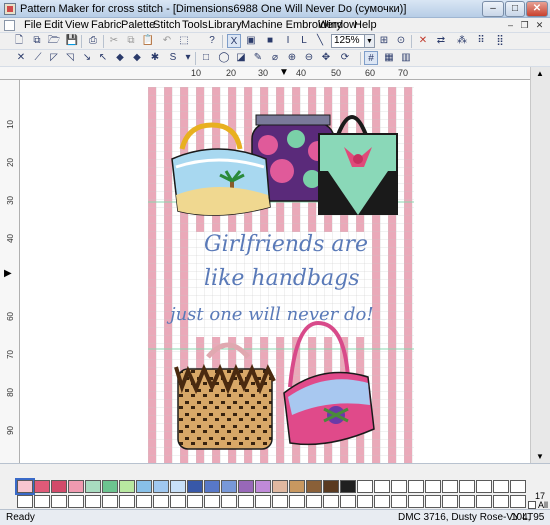 The image size is (550, 525). What do you see at coordinates (184, 41) in the screenshot?
I see `select-icon: ⬚` at bounding box center [184, 41].